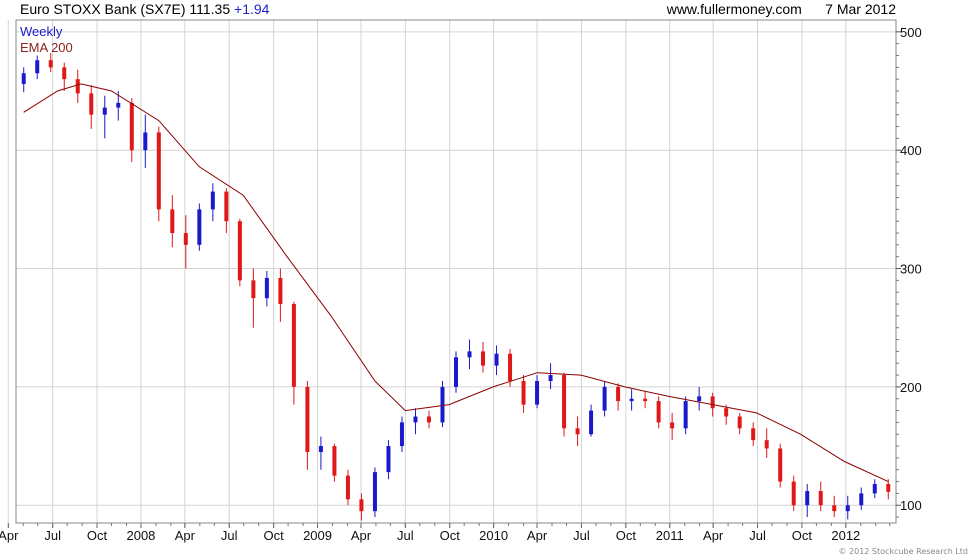 The image size is (980, 560). Describe the element at coordinates (493, 535) in the screenshot. I see `x-tick-label: 2010` at that location.